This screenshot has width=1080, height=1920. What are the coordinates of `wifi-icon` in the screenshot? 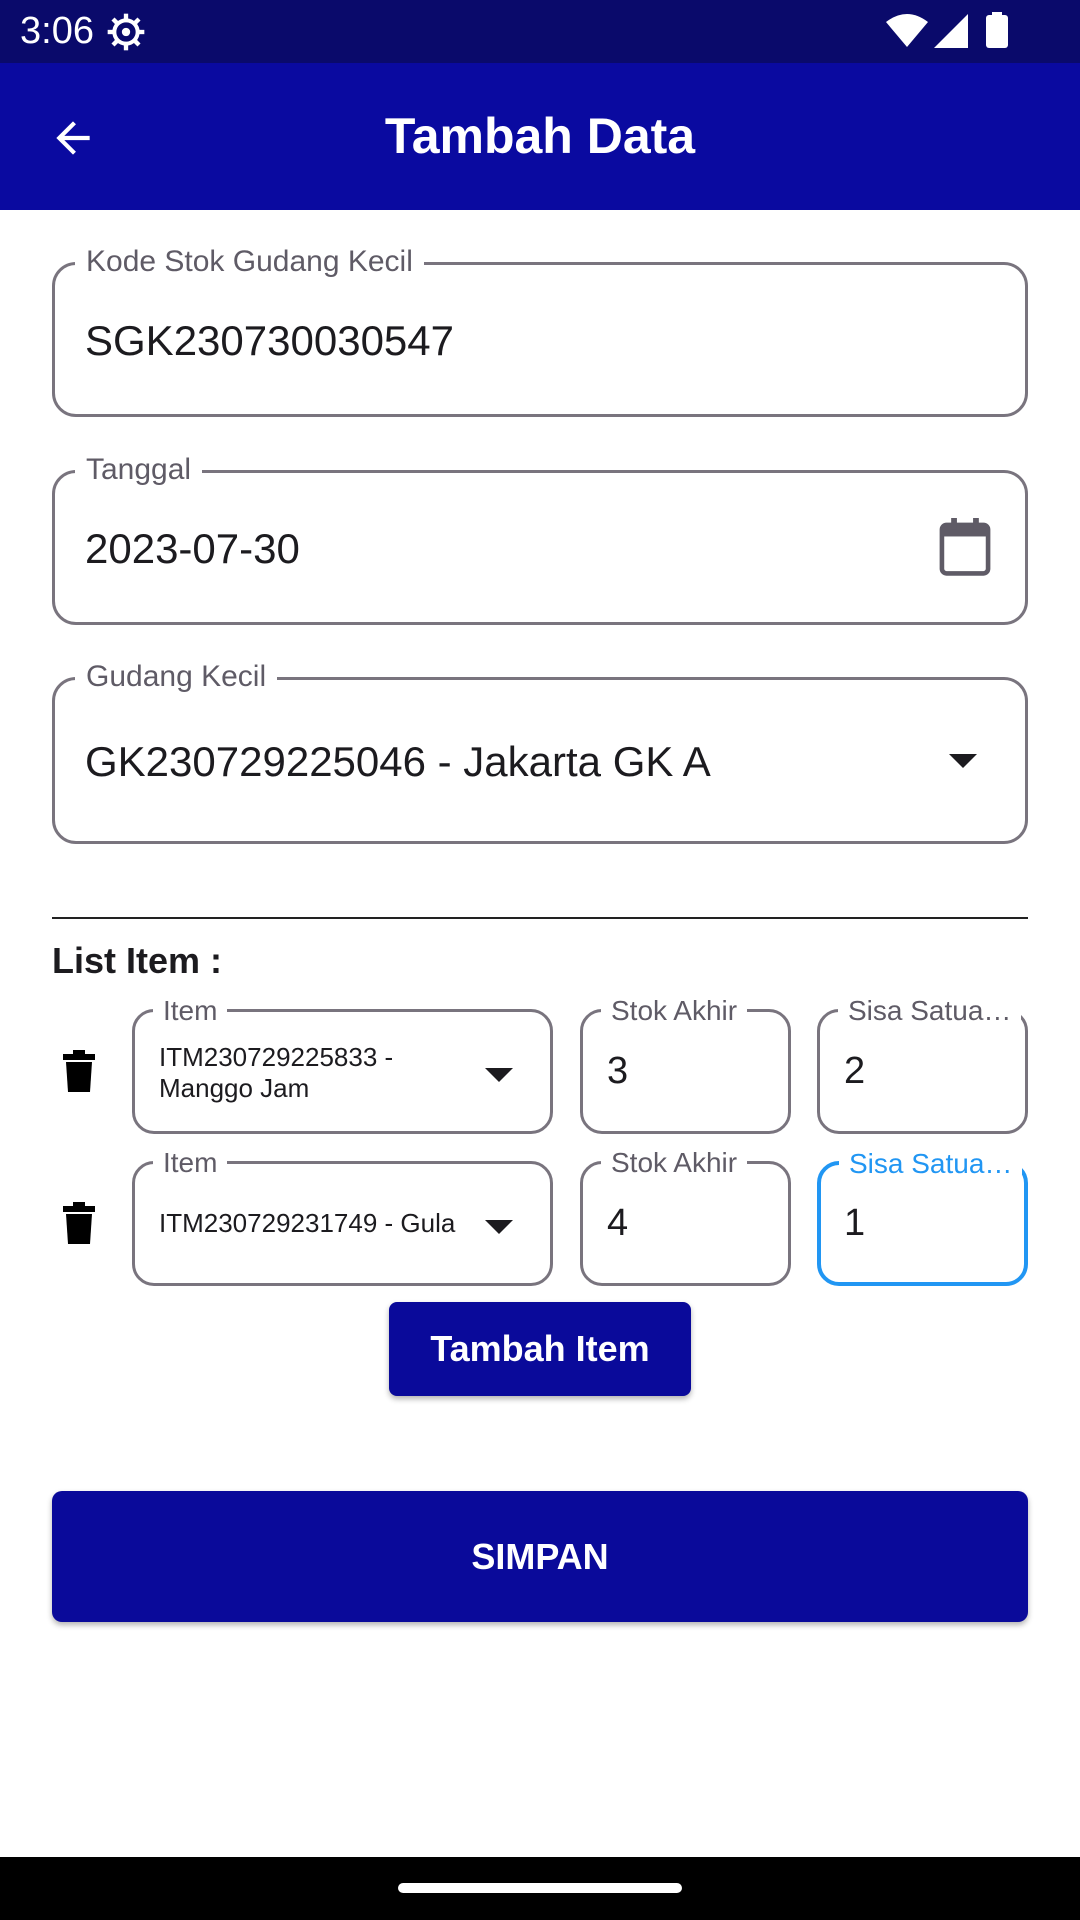 It's located at (907, 30).